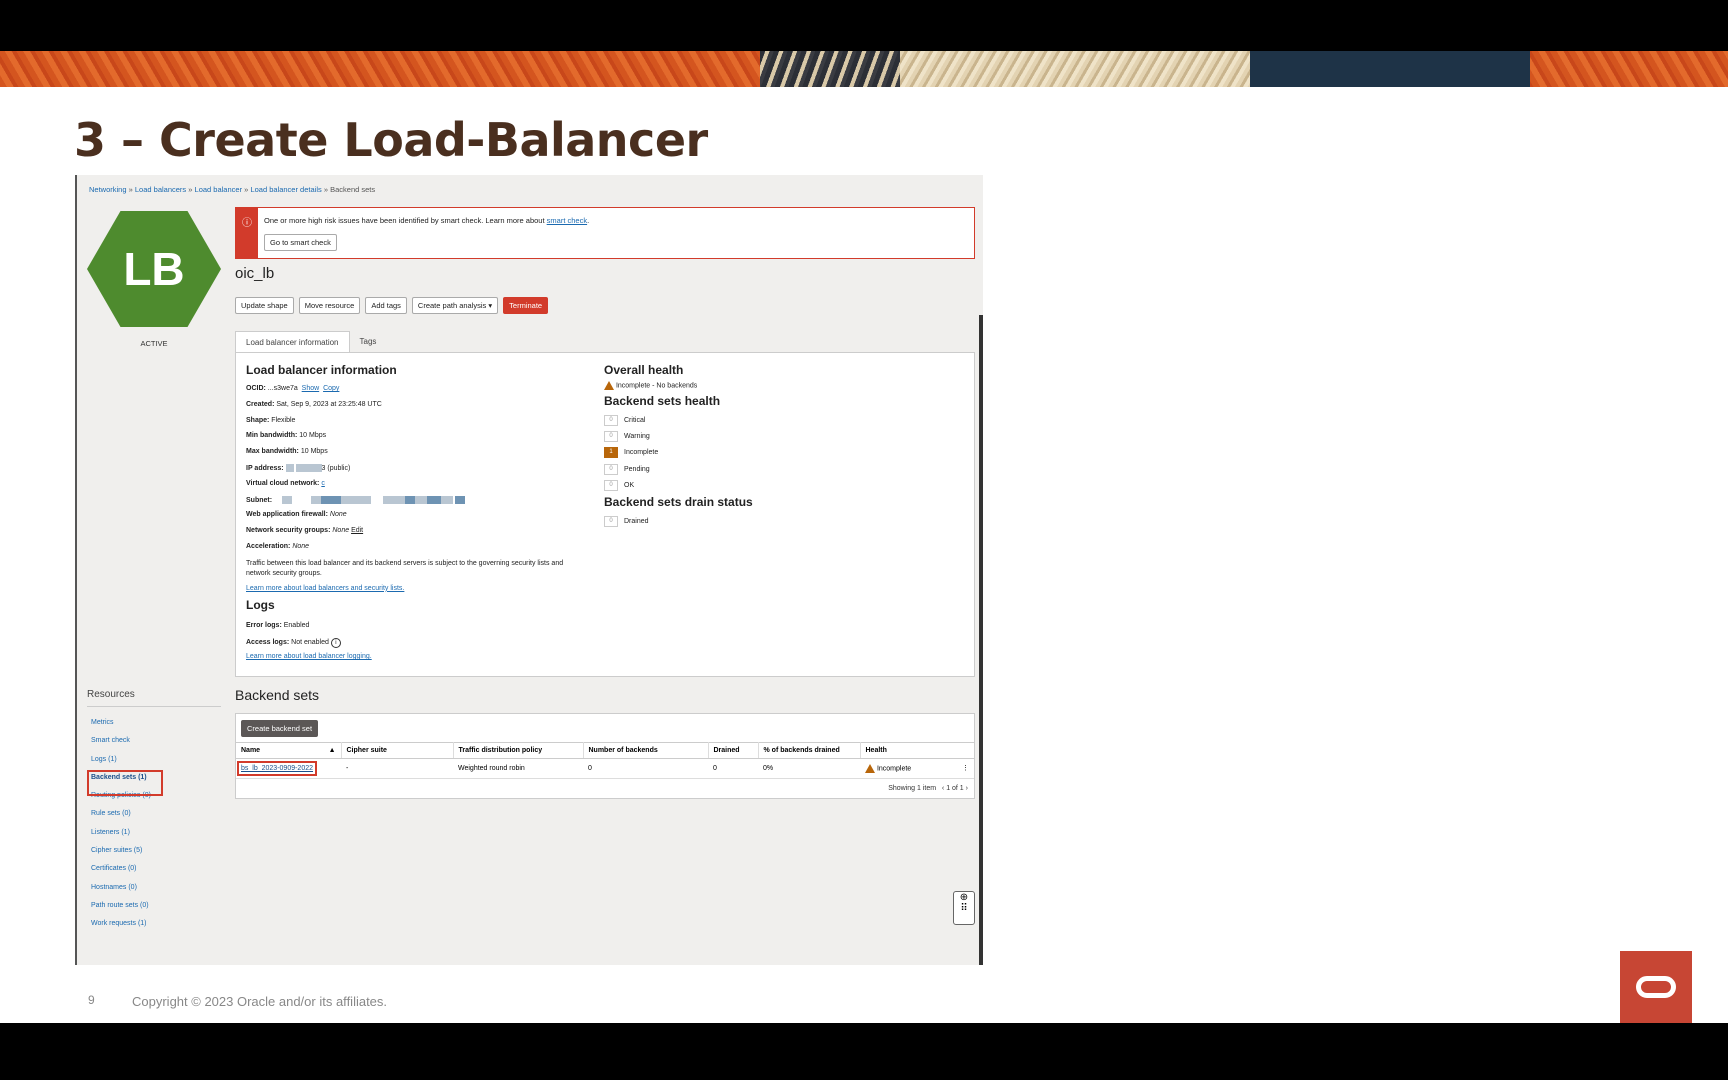 Image resolution: width=1728 pixels, height=1080 pixels. I want to click on backend-sets-heading: Backend sets, so click(277, 695).